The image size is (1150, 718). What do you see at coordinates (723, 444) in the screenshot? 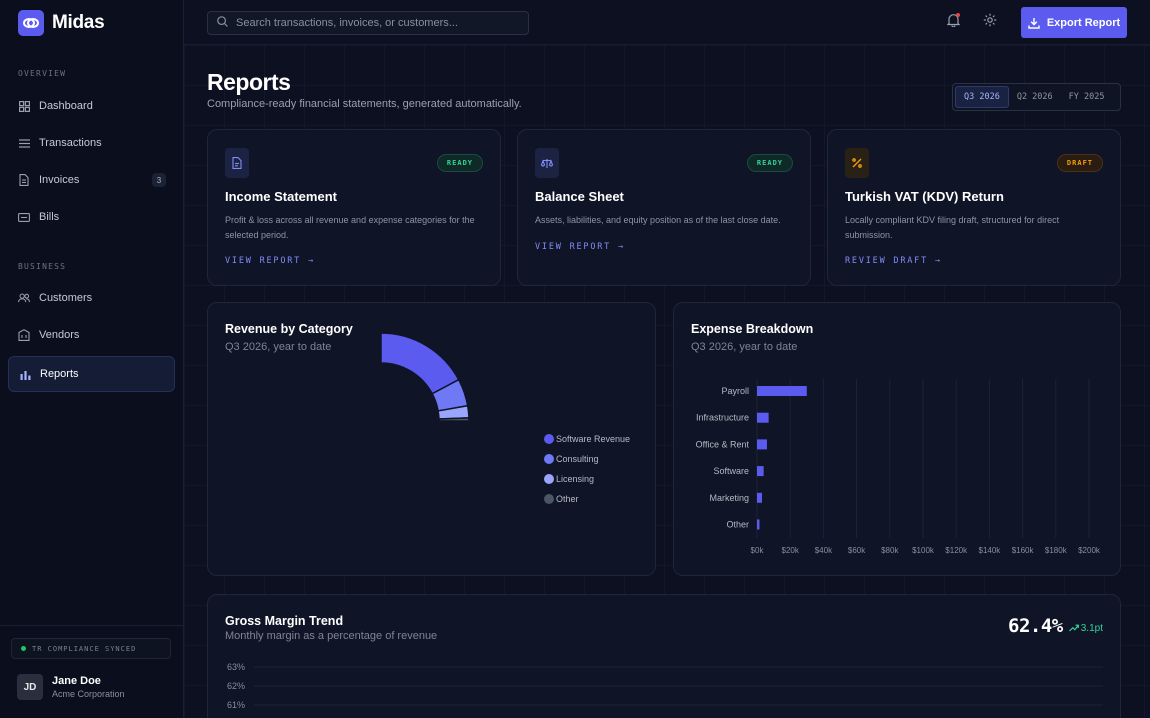
I see `y-category-label: Office & Rent` at bounding box center [723, 444].